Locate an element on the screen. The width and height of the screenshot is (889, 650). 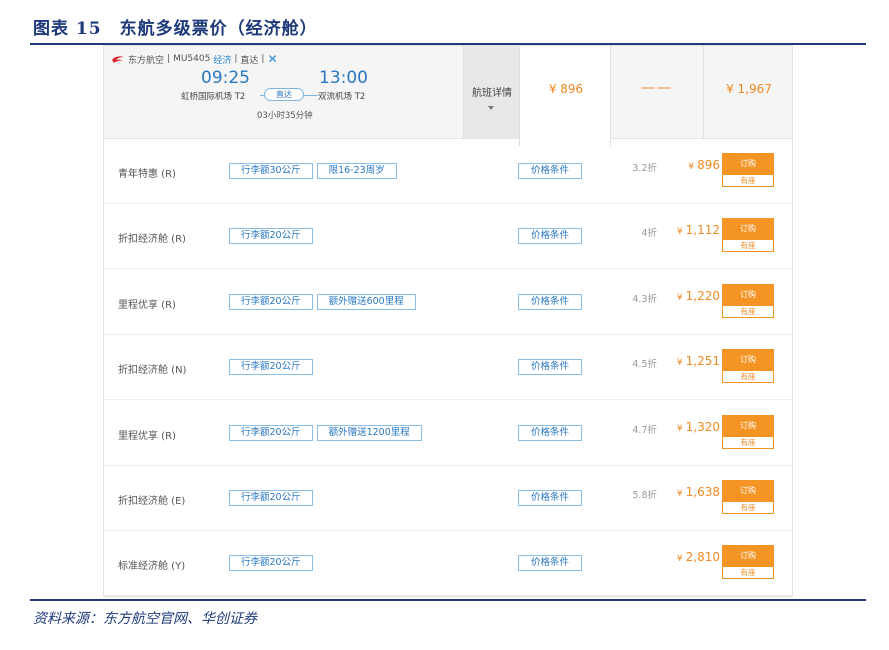
economy-price-tab: ¥ 896 is located at coordinates (565, 96).